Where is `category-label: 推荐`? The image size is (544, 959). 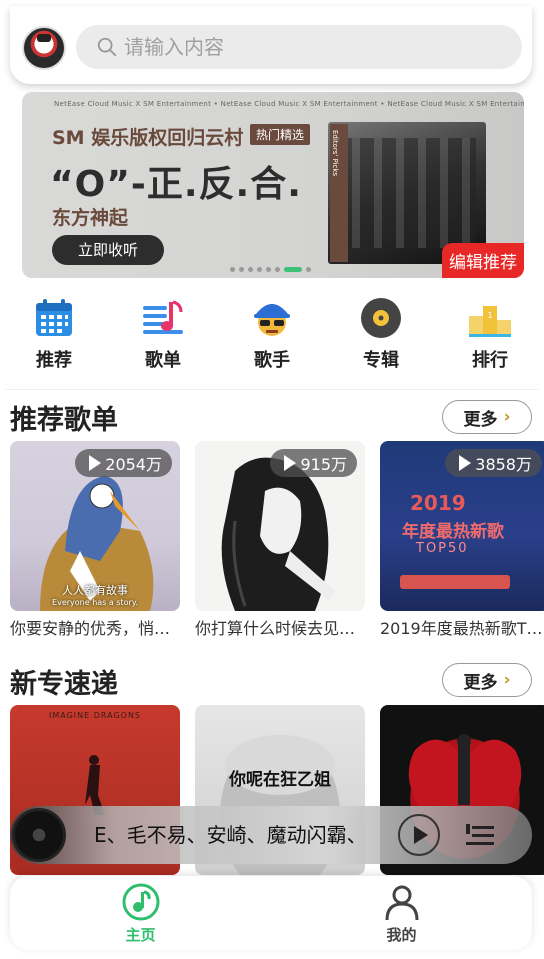
category-label: 推荐 is located at coordinates (54, 360).